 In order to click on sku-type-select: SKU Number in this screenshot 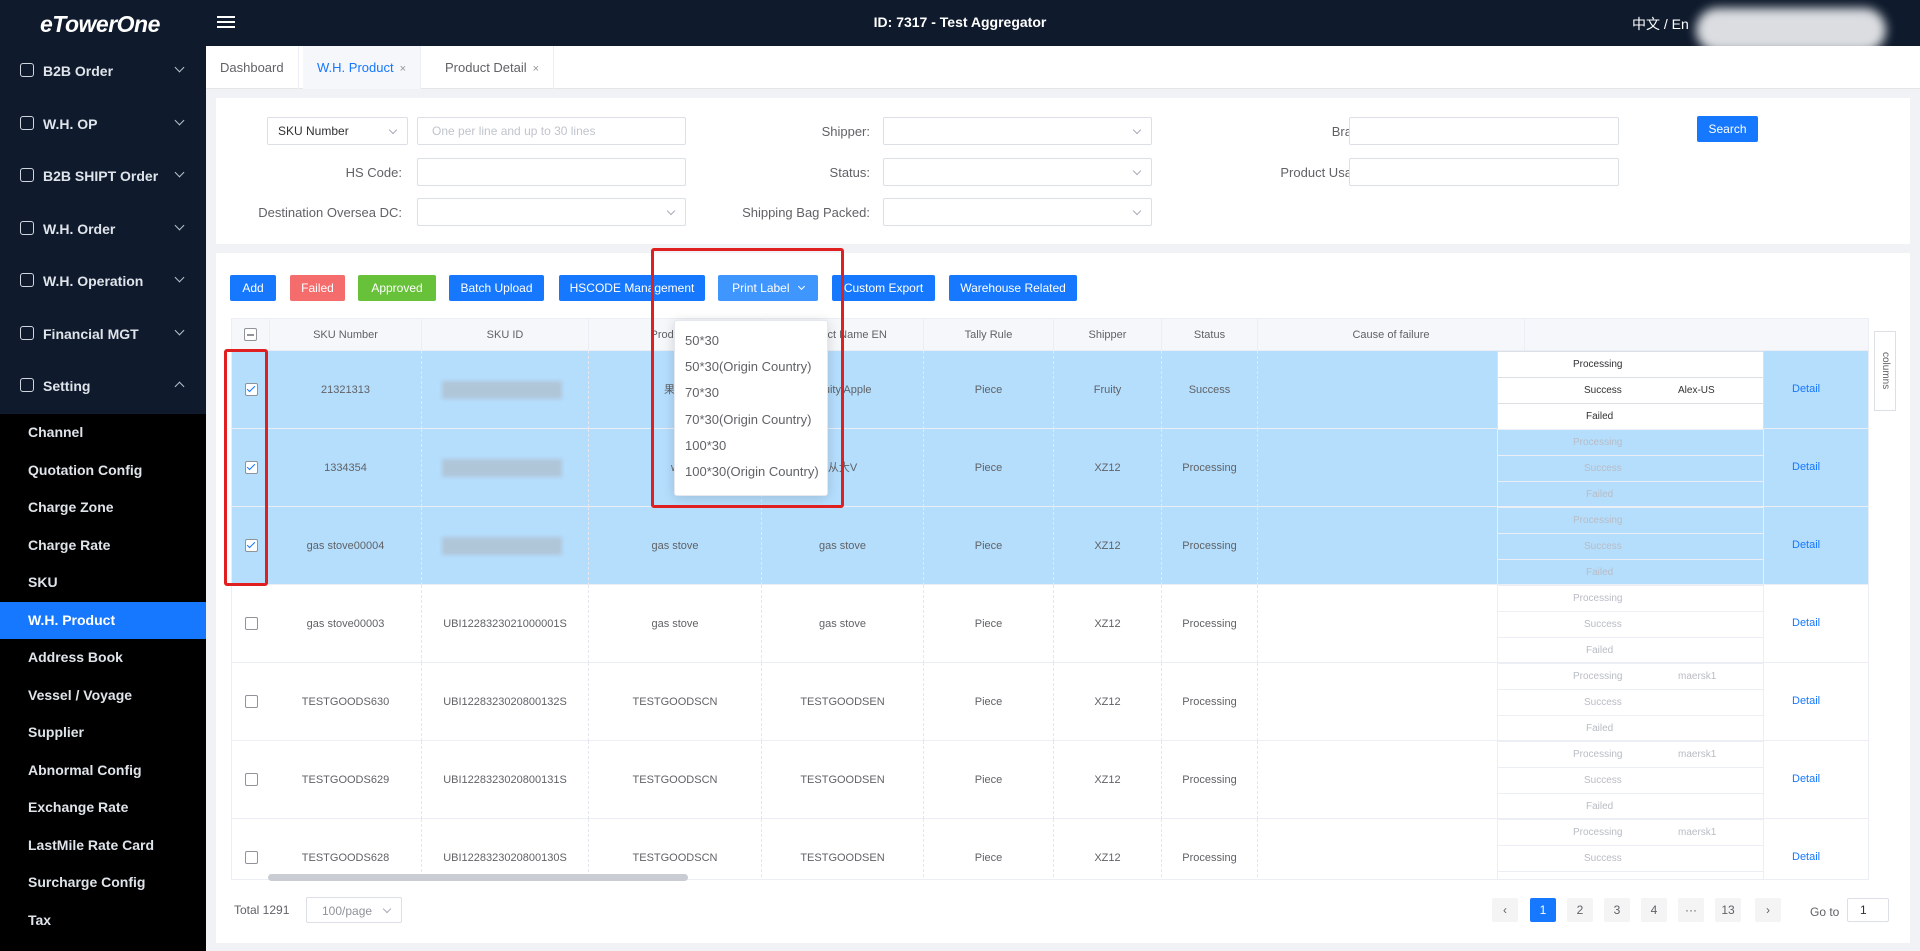, I will do `click(337, 131)`.